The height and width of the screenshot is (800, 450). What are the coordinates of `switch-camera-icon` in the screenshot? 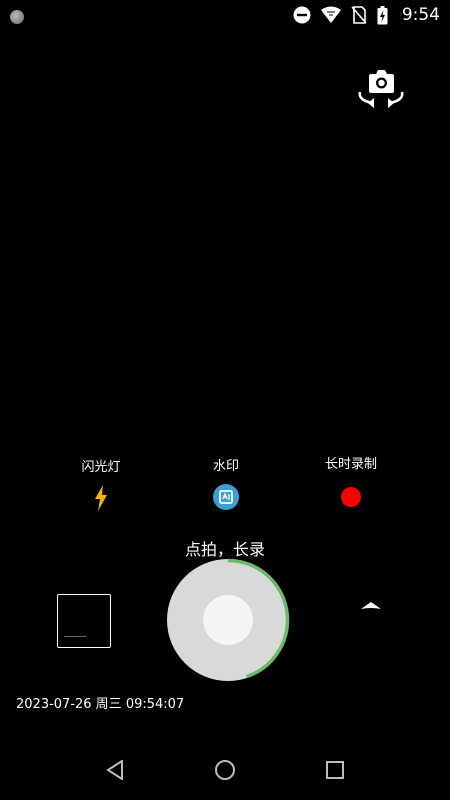 It's located at (381, 89).